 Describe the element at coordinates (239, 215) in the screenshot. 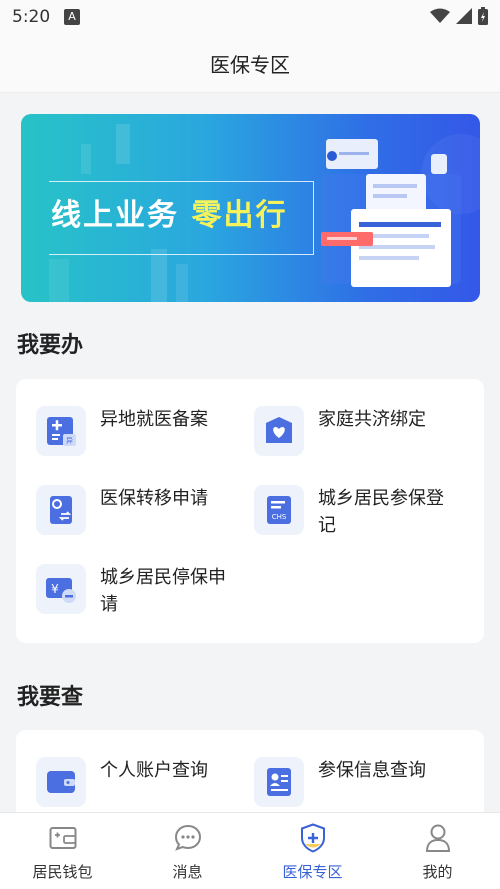

I see `banner-slogan-part2: 零出行` at that location.